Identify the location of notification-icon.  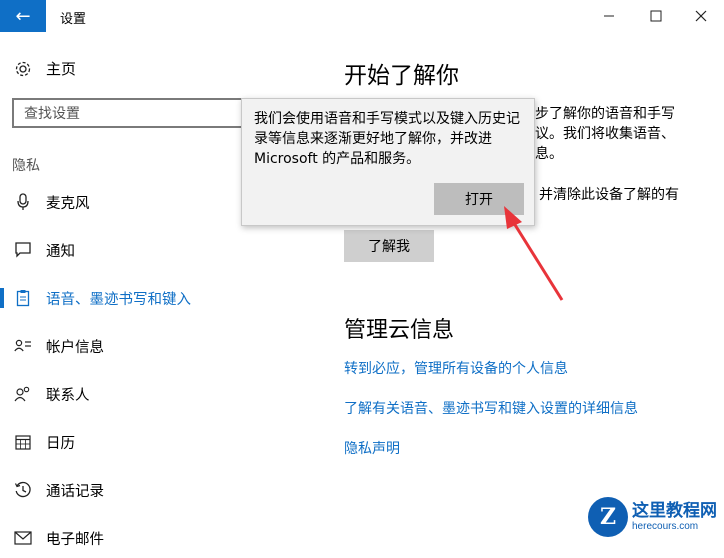
(23, 250).